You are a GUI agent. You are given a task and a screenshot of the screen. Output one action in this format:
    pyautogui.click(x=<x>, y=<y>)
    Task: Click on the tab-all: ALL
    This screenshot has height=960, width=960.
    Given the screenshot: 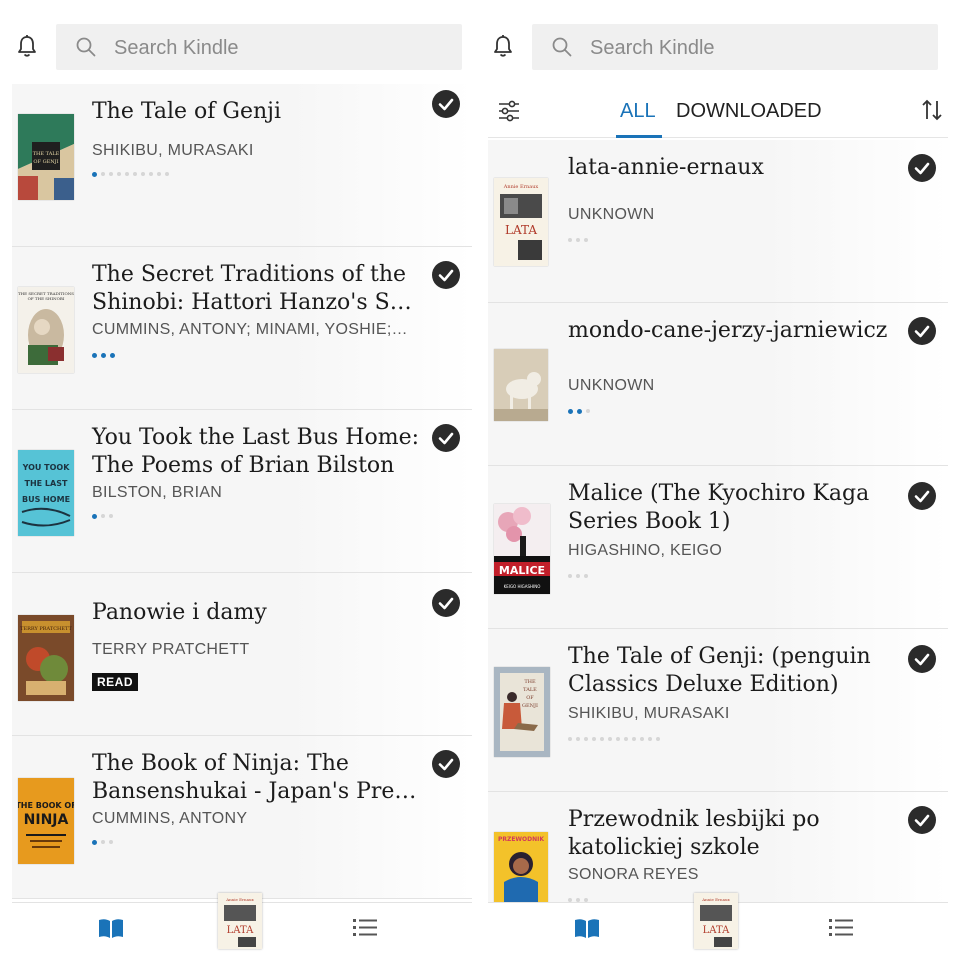 What is the action you would take?
    pyautogui.click(x=638, y=111)
    